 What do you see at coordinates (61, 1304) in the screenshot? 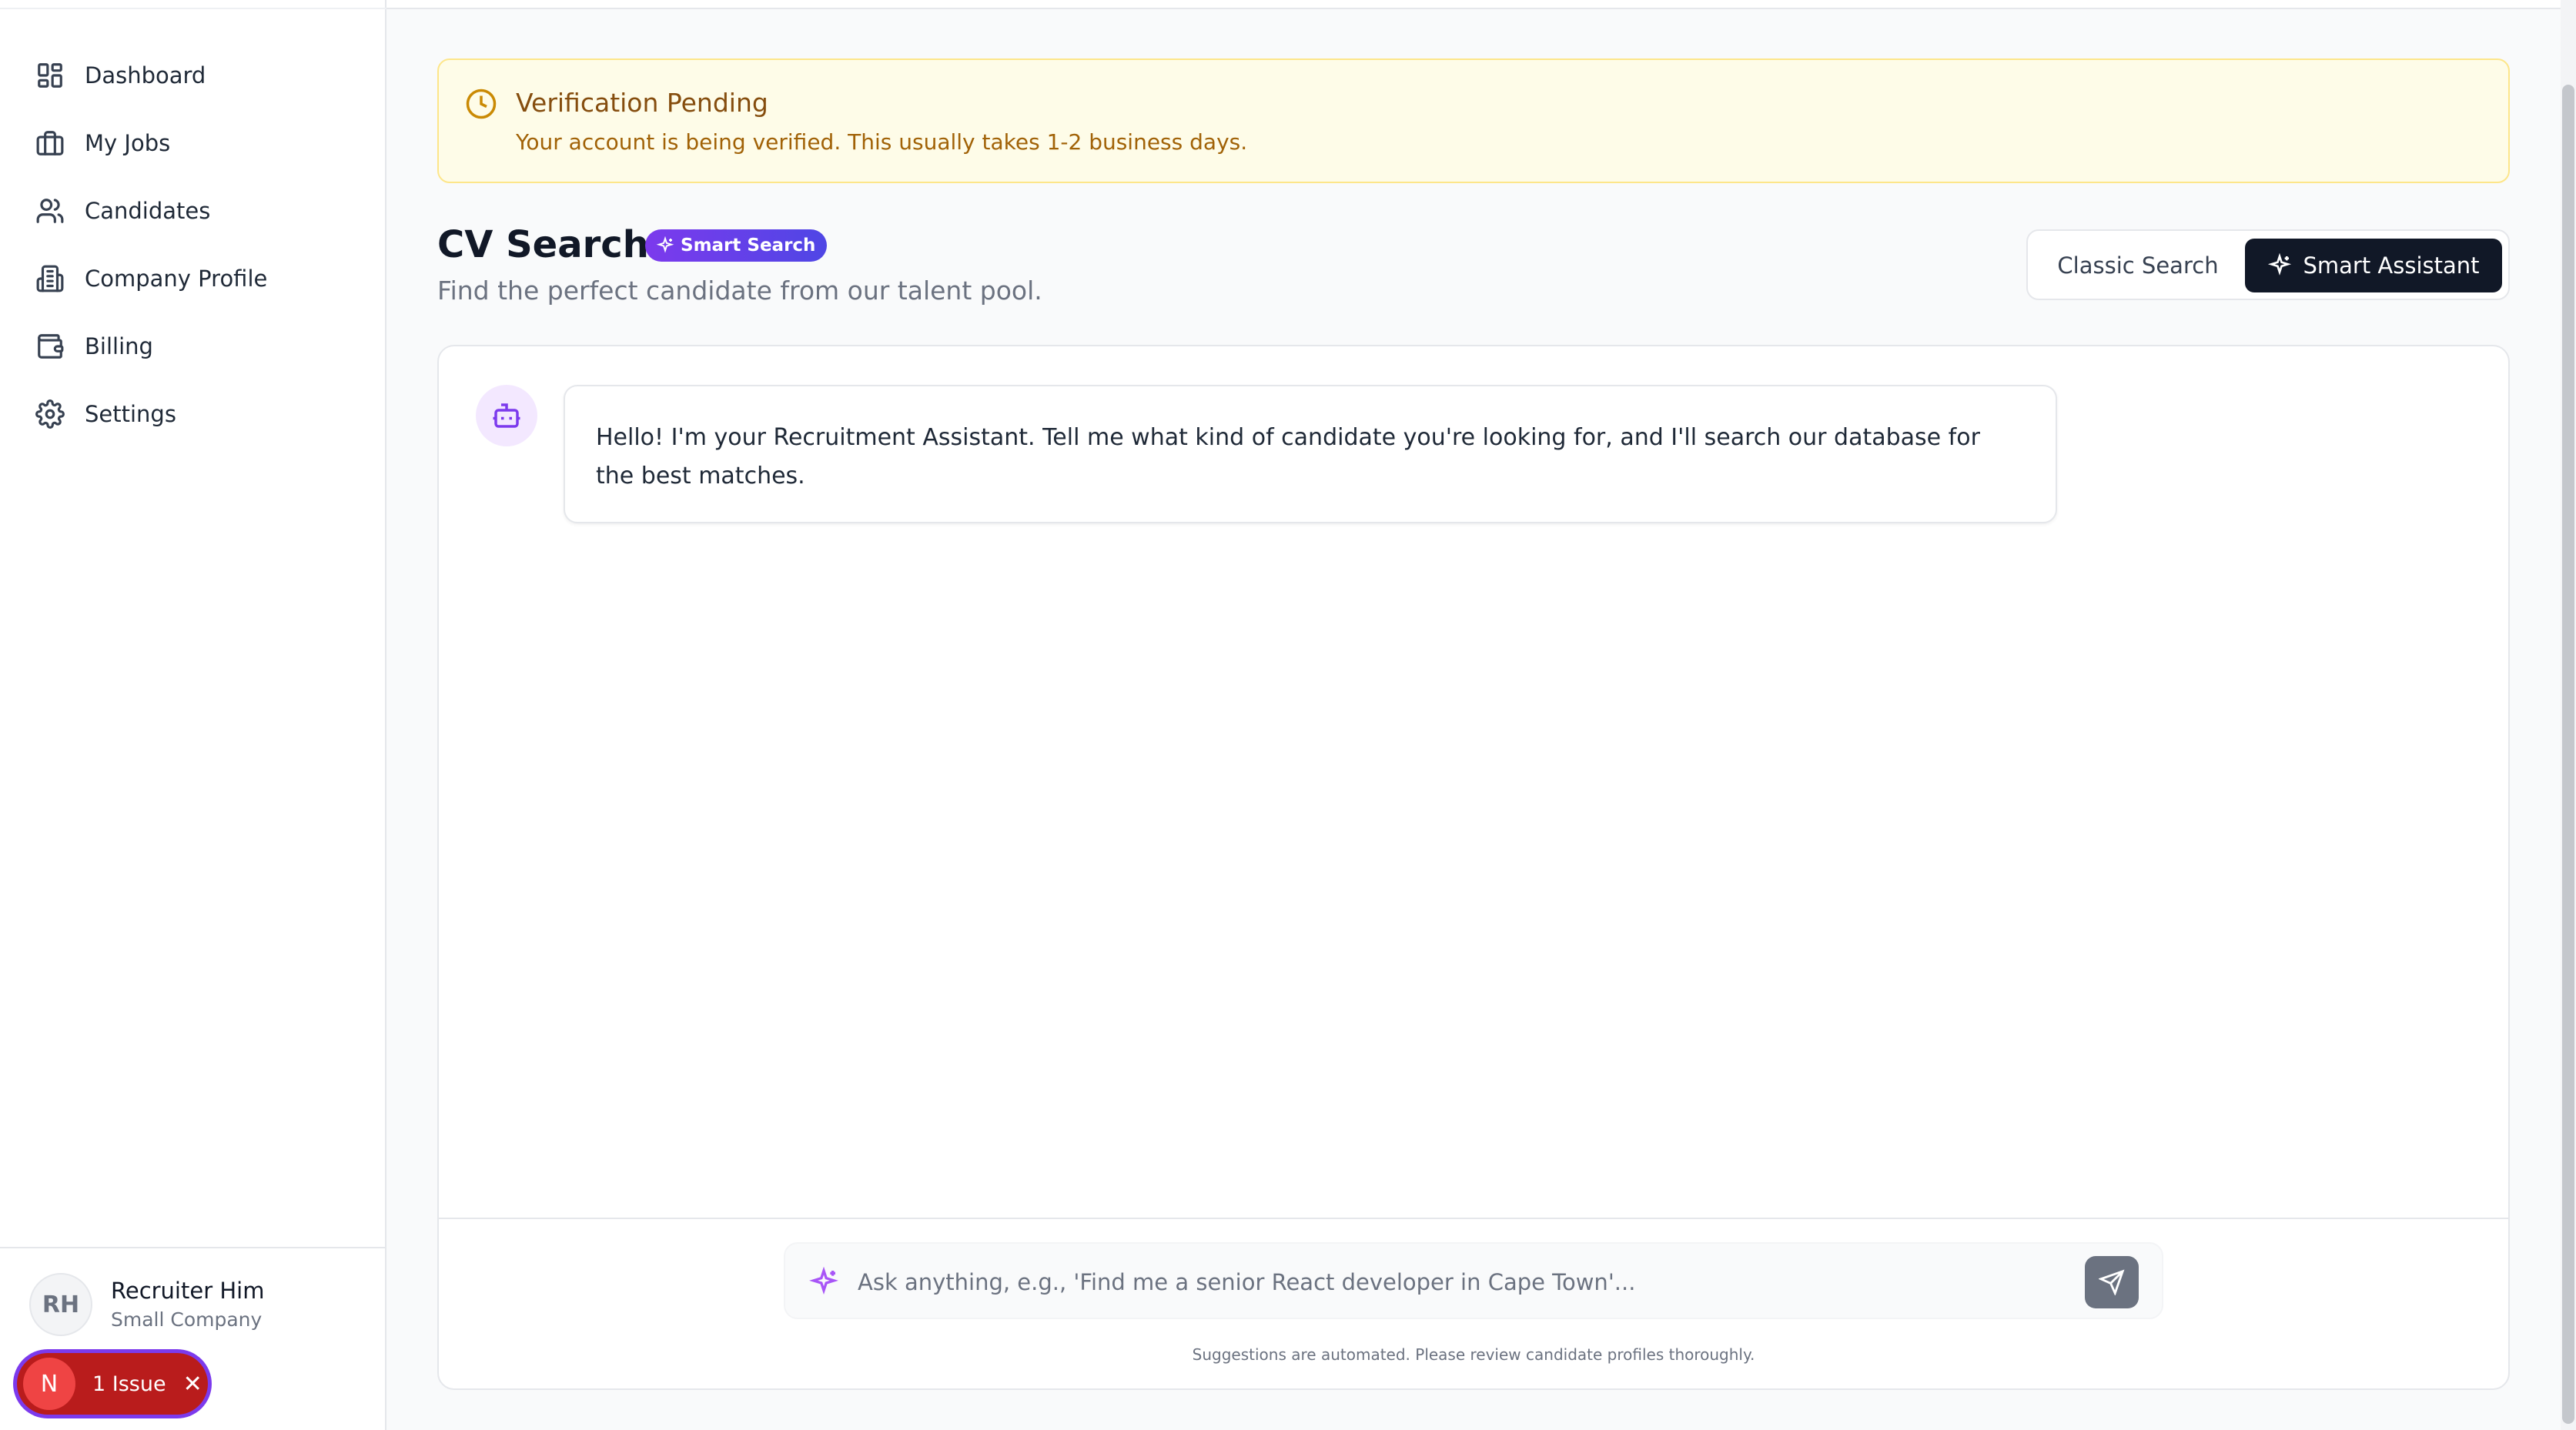
I see `avatar: RH` at bounding box center [61, 1304].